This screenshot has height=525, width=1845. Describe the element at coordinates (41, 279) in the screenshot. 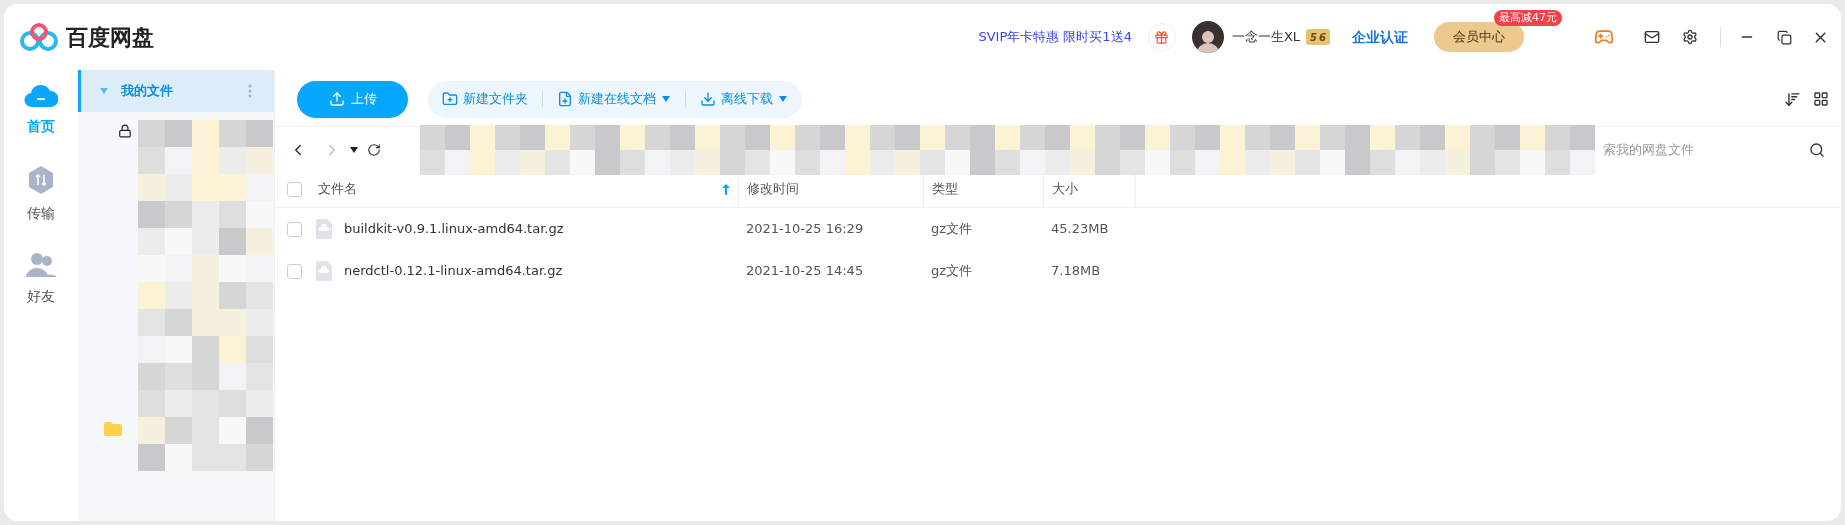

I see `rail-item: 好友` at that location.